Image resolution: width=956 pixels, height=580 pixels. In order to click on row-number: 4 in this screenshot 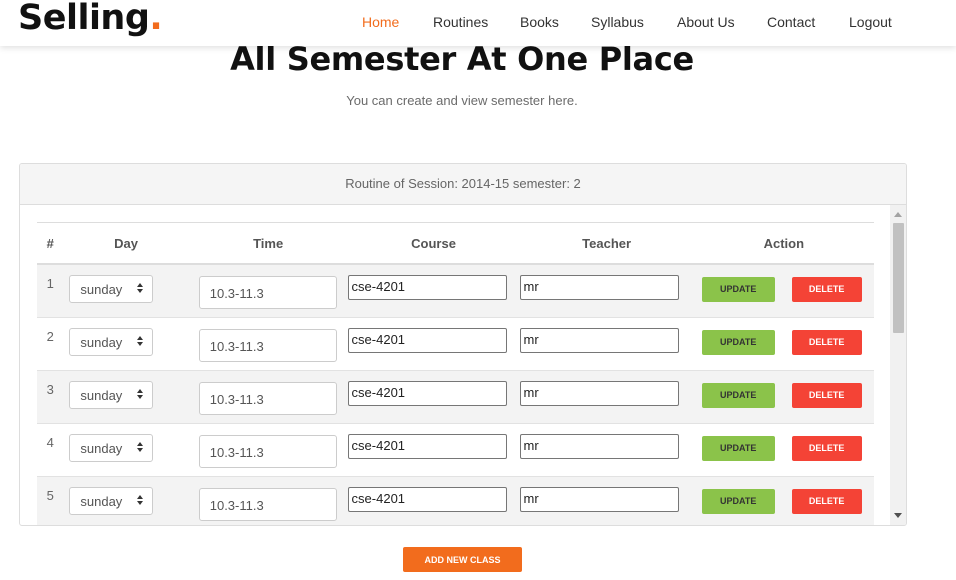, I will do `click(50, 449)`.